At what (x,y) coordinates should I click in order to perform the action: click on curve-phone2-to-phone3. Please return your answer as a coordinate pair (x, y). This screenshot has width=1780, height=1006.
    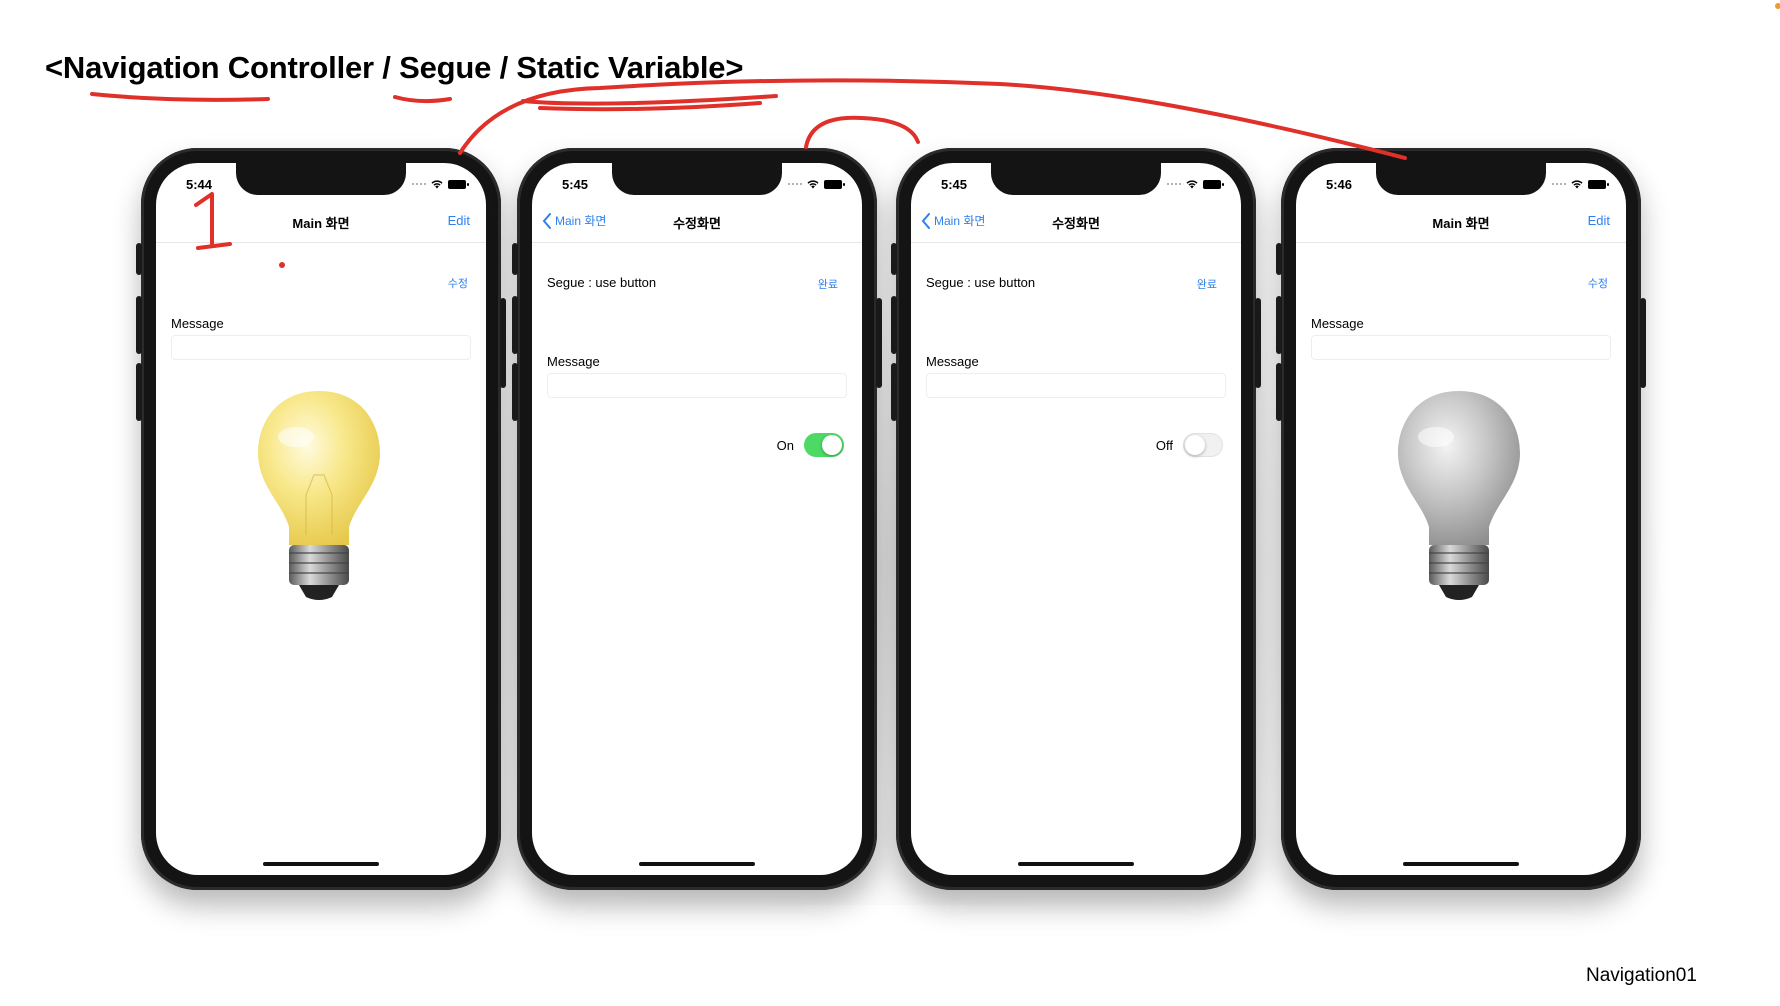
    Looking at the image, I should click on (862, 132).